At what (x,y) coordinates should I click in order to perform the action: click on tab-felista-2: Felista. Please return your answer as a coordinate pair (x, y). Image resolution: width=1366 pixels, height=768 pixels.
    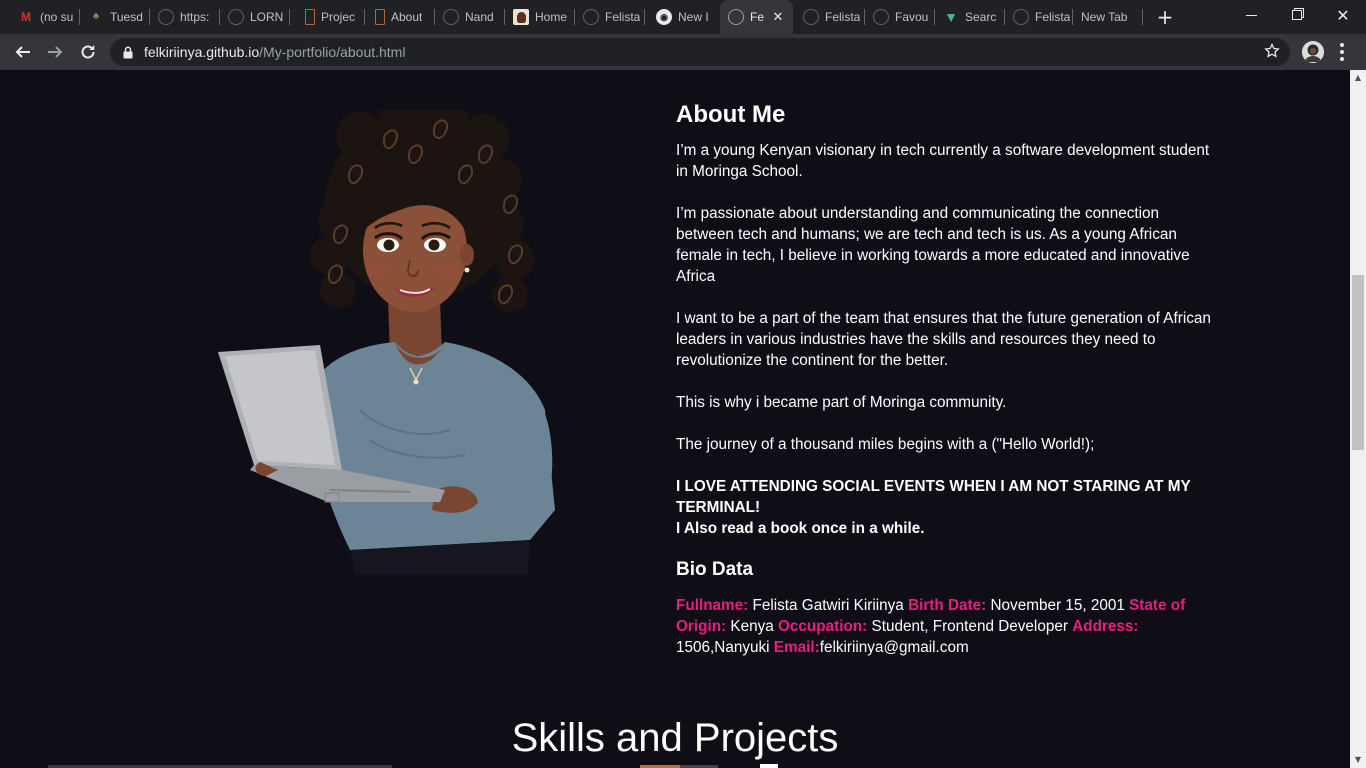
    Looking at the image, I should click on (830, 17).